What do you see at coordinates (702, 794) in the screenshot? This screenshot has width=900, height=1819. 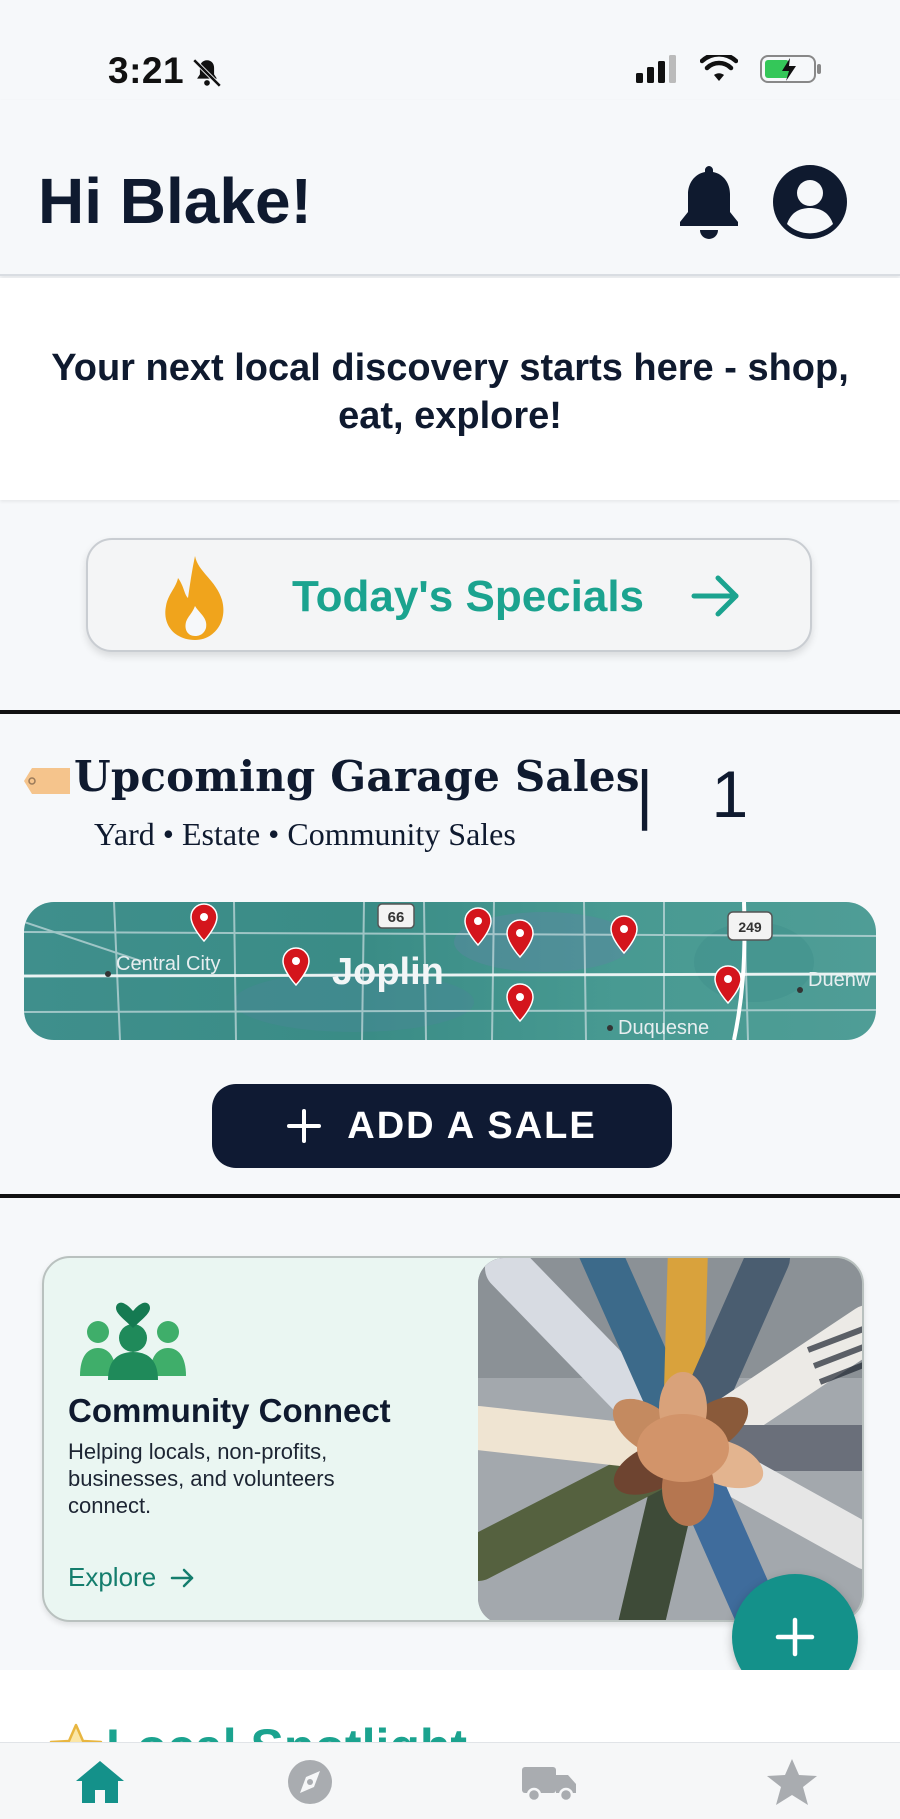 I see `garage-sales-count: | 1` at bounding box center [702, 794].